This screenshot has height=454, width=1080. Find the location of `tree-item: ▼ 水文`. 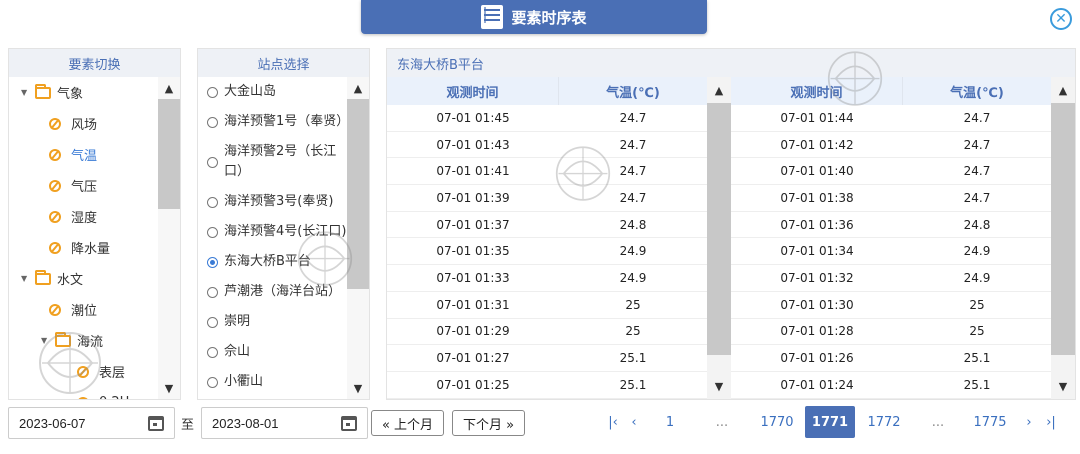

tree-item: ▼ 水文 is located at coordinates (83, 278).